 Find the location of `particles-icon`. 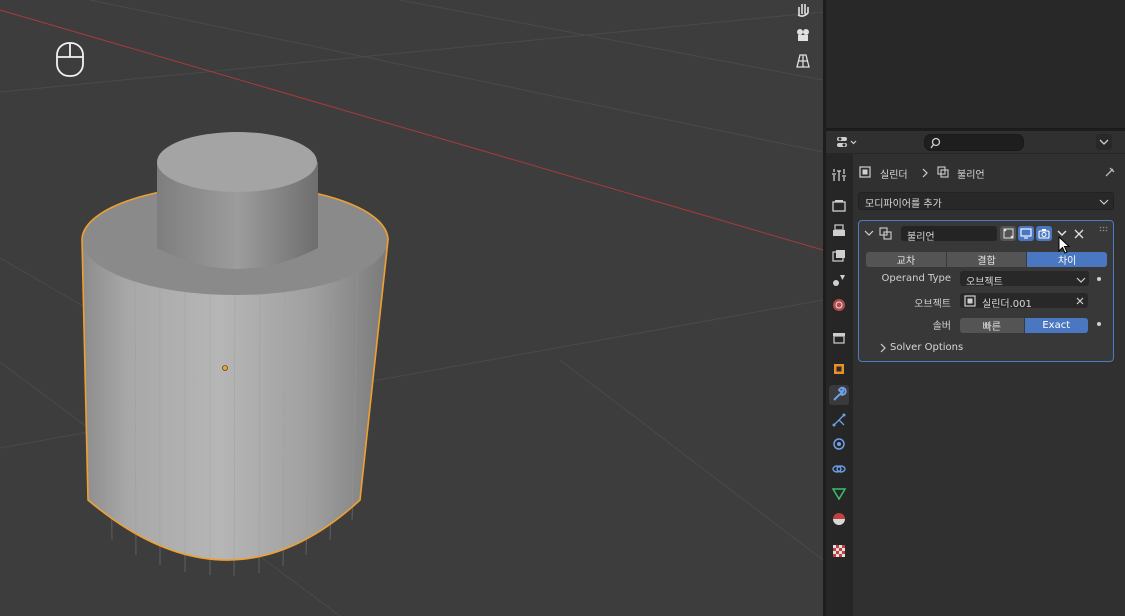

particles-icon is located at coordinates (839, 420).